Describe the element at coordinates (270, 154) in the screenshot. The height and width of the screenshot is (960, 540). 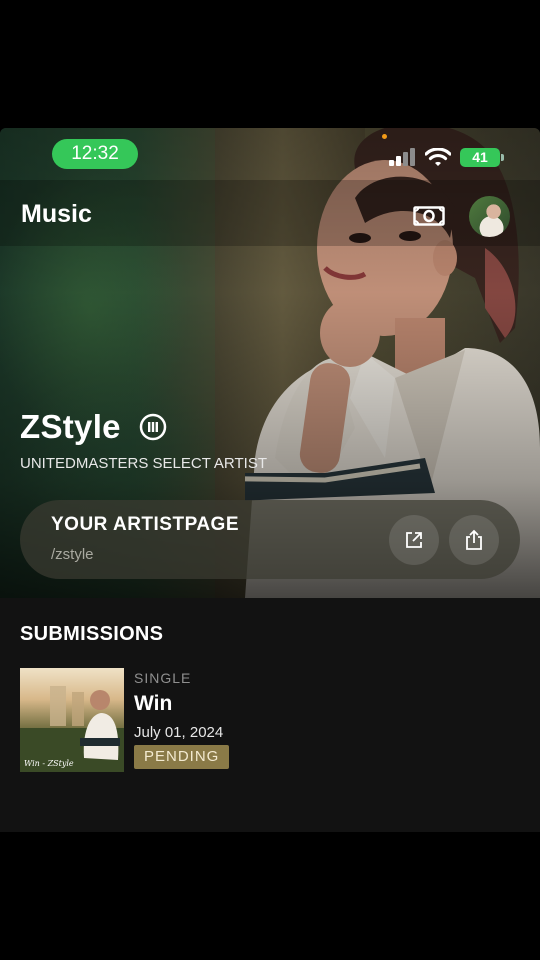
I see `status-bar: 12:32 41` at that location.